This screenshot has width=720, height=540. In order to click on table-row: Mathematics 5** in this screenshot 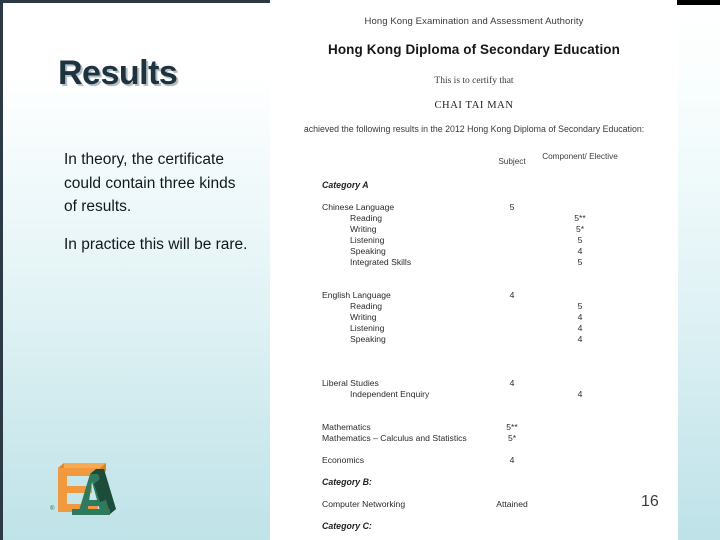, I will do `click(474, 427)`.